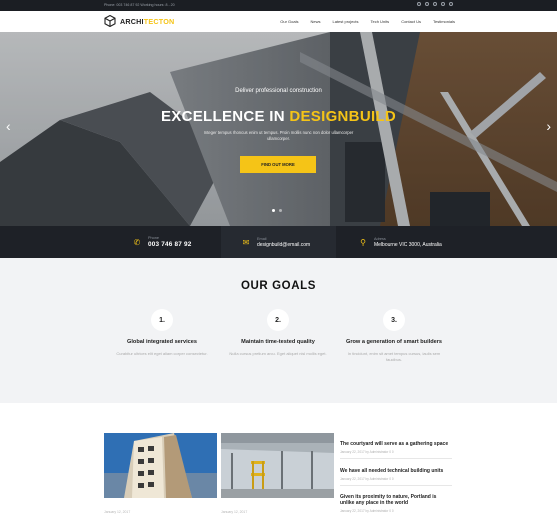 The height and width of the screenshot is (516, 557). What do you see at coordinates (110, 21) in the screenshot?
I see `logo-icon` at bounding box center [110, 21].